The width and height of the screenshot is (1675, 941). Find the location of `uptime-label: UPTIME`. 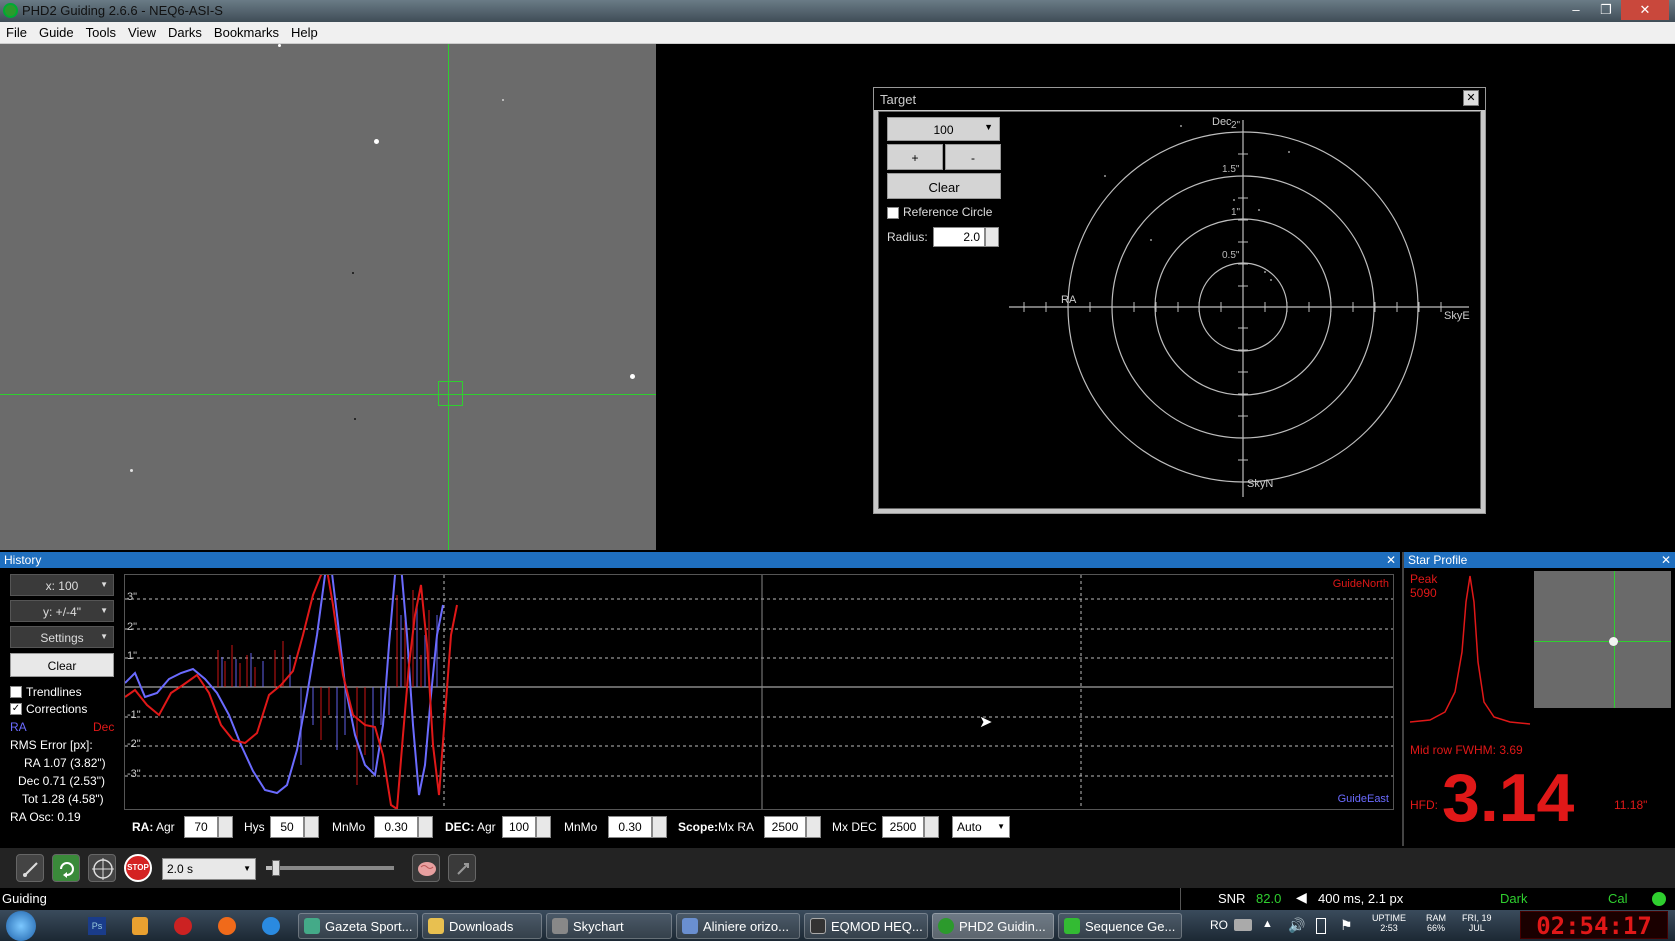

uptime-label: UPTIME is located at coordinates (1389, 918).